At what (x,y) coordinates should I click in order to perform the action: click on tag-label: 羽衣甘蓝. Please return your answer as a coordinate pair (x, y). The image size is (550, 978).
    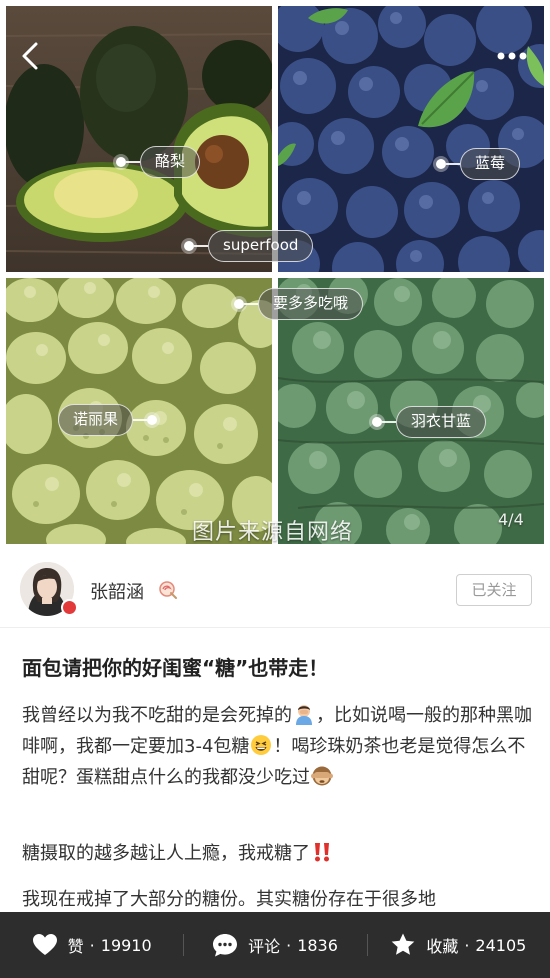
    Looking at the image, I should click on (441, 422).